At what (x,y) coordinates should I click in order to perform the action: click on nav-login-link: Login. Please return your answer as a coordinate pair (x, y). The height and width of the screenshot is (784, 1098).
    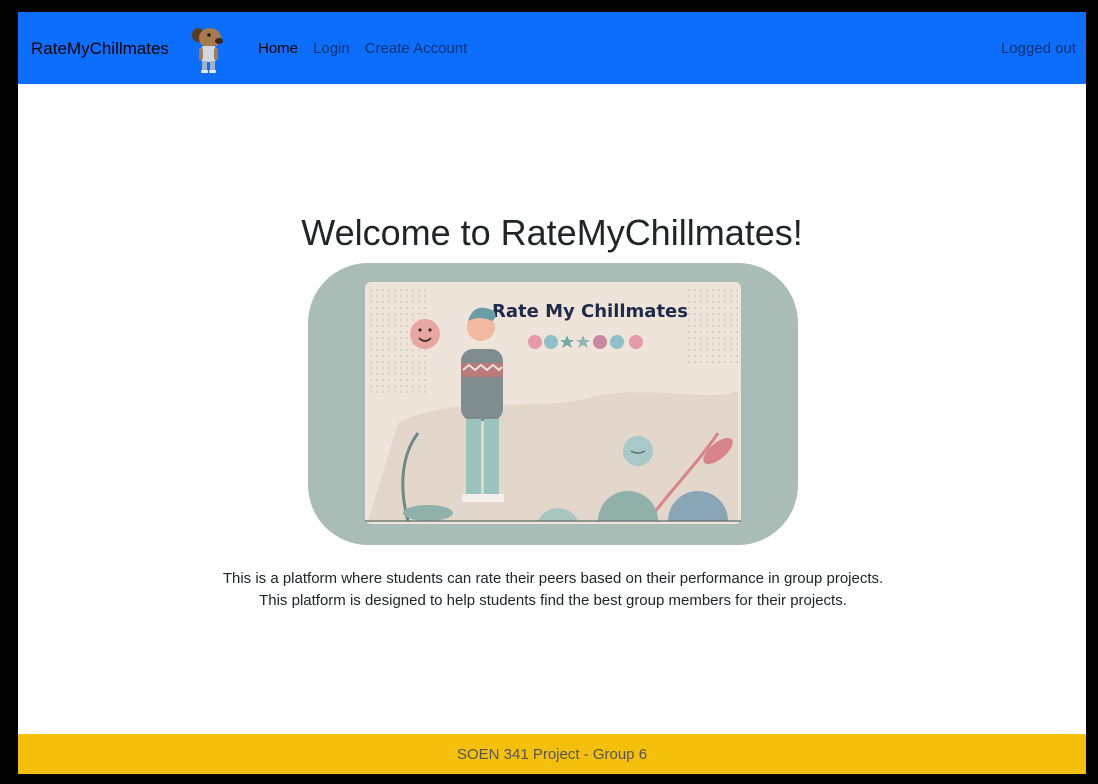
    Looking at the image, I should click on (331, 48).